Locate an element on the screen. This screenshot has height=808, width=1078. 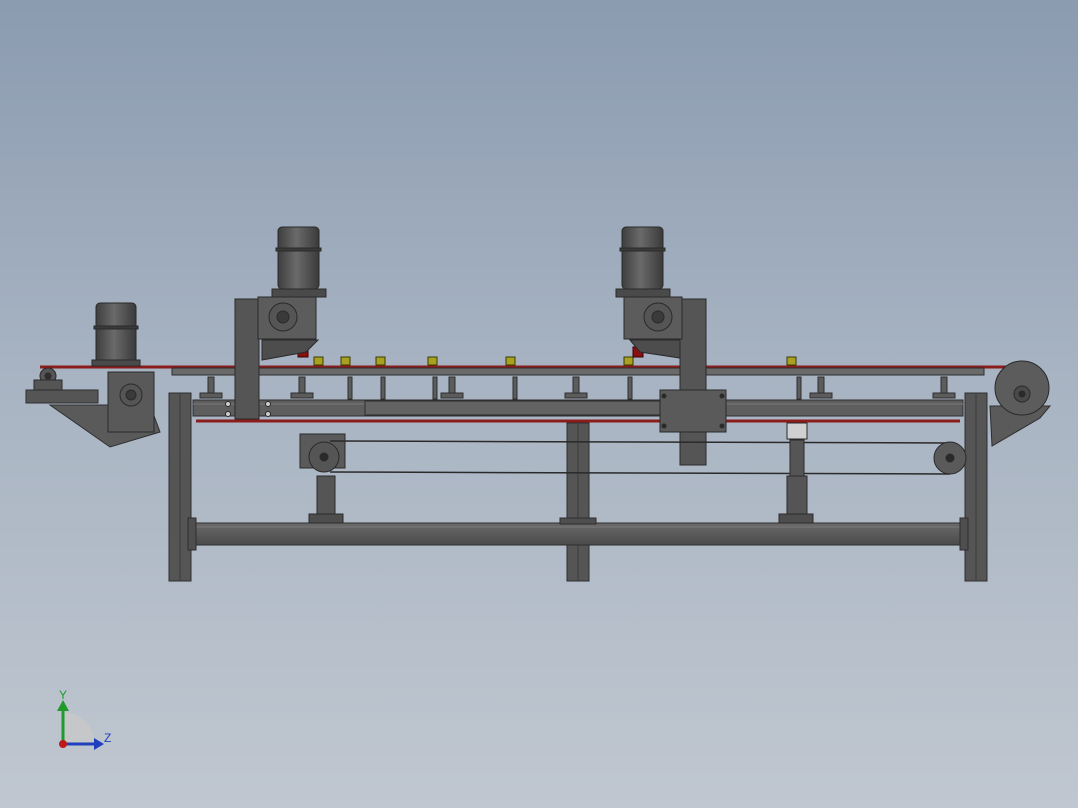
belt-support-posts is located at coordinates (577, 388).